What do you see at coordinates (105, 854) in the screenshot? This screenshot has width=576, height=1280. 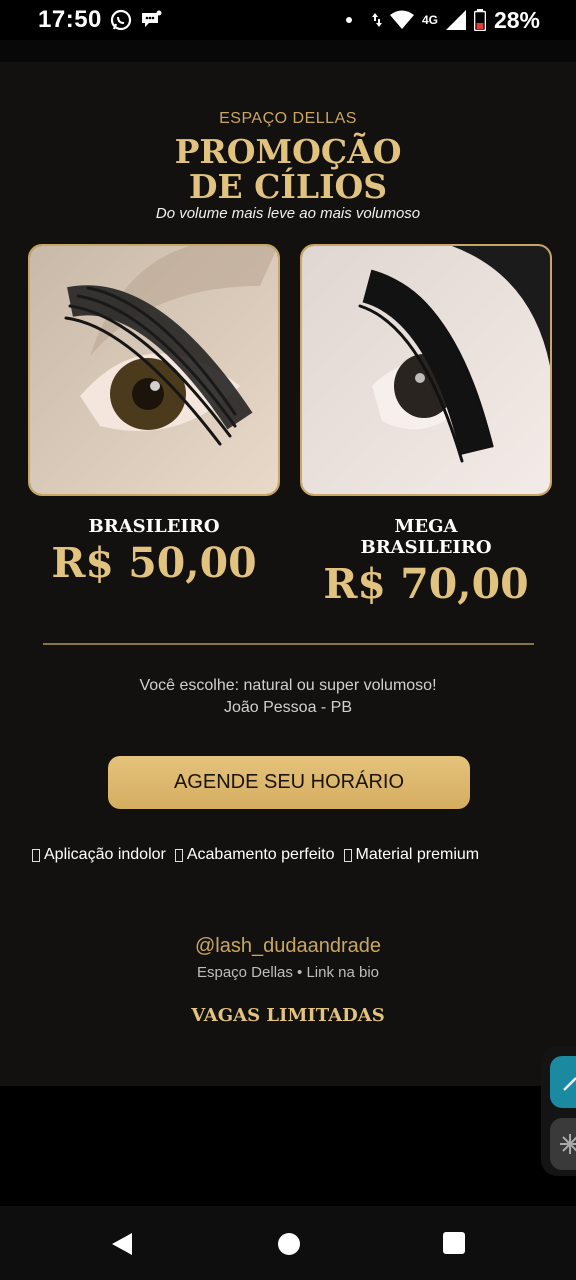 I see `feature-label: Aplicação indolor` at bounding box center [105, 854].